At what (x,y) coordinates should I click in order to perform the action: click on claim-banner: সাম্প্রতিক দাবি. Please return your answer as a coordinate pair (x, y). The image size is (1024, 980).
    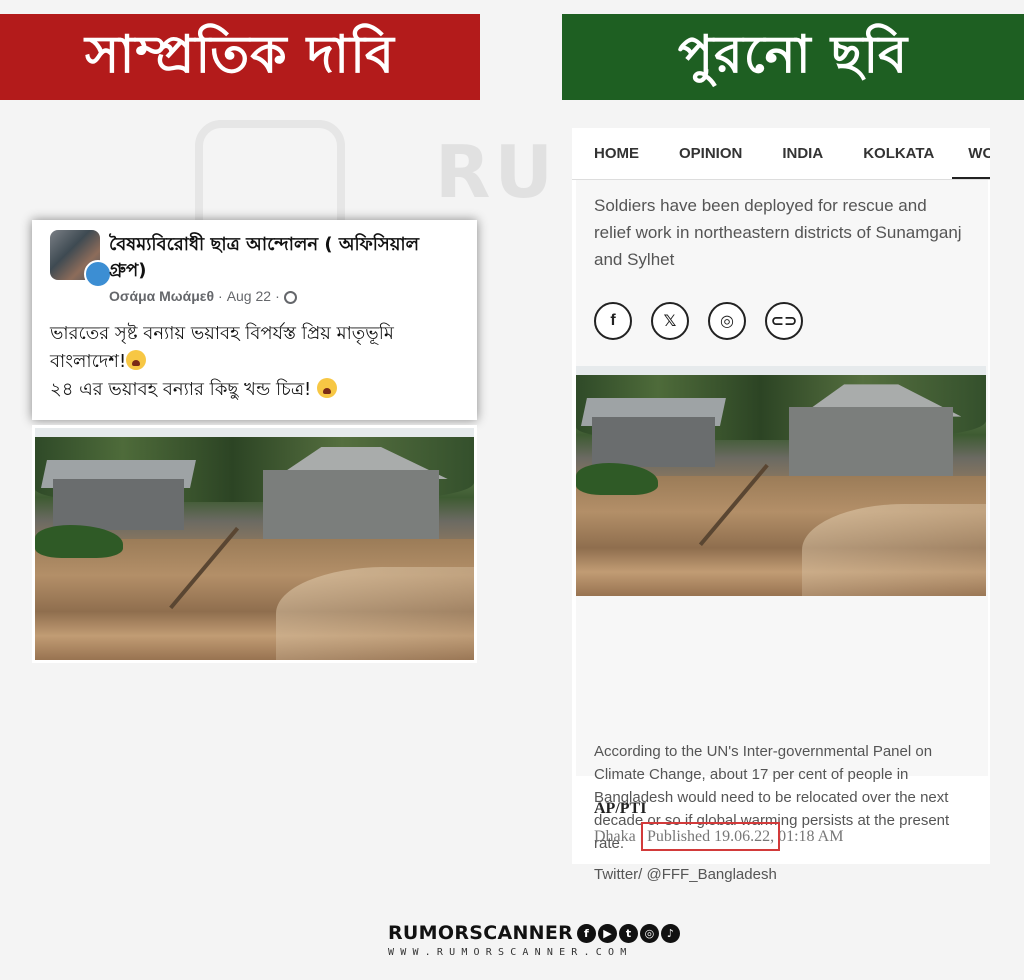
    Looking at the image, I should click on (240, 57).